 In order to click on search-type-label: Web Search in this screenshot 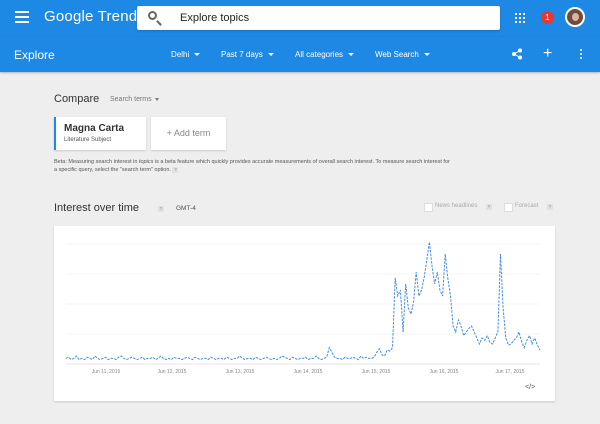, I will do `click(397, 54)`.